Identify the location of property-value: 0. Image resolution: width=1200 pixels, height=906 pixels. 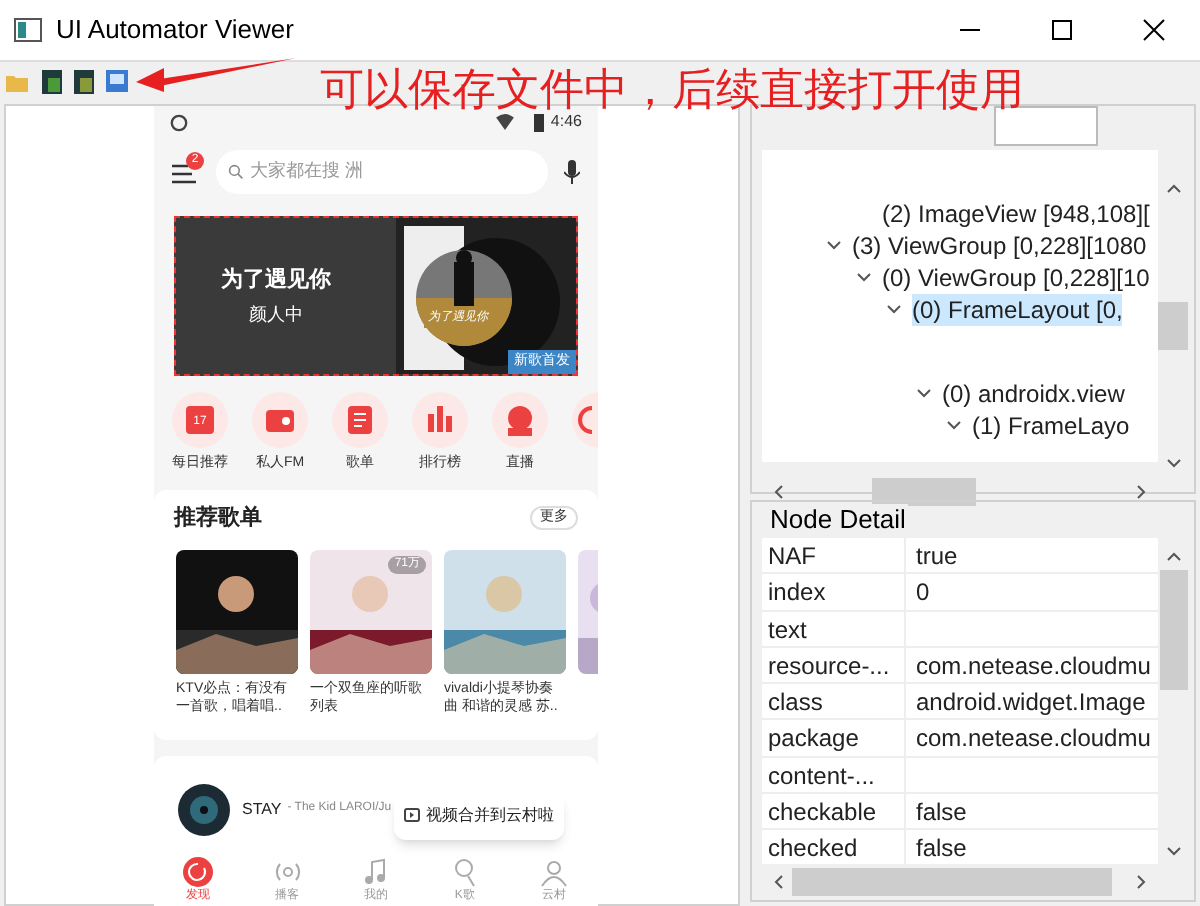
(922, 593).